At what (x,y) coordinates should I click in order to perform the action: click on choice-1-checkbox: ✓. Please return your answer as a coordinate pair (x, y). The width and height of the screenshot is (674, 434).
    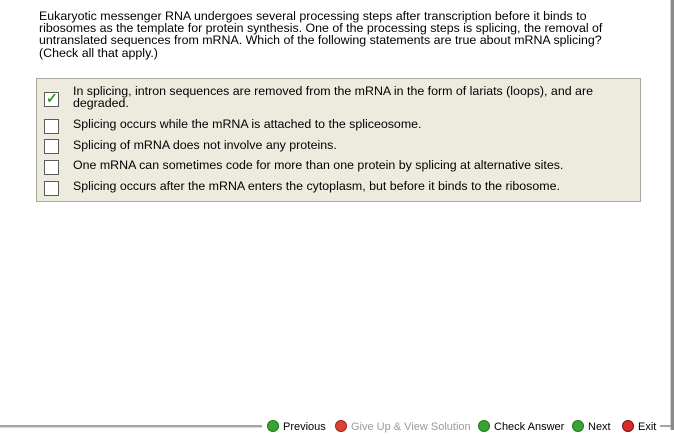
    Looking at the image, I should click on (51, 98).